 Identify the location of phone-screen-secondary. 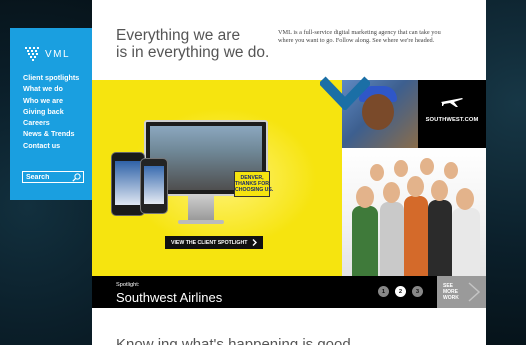
(154, 185).